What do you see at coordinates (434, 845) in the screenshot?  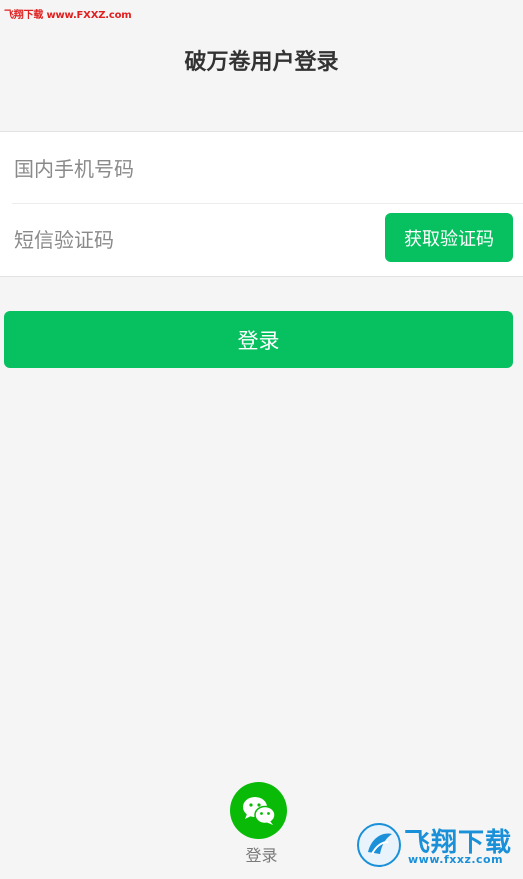 I see `site-logo: 飞翔下载 www.fxxz.com` at bounding box center [434, 845].